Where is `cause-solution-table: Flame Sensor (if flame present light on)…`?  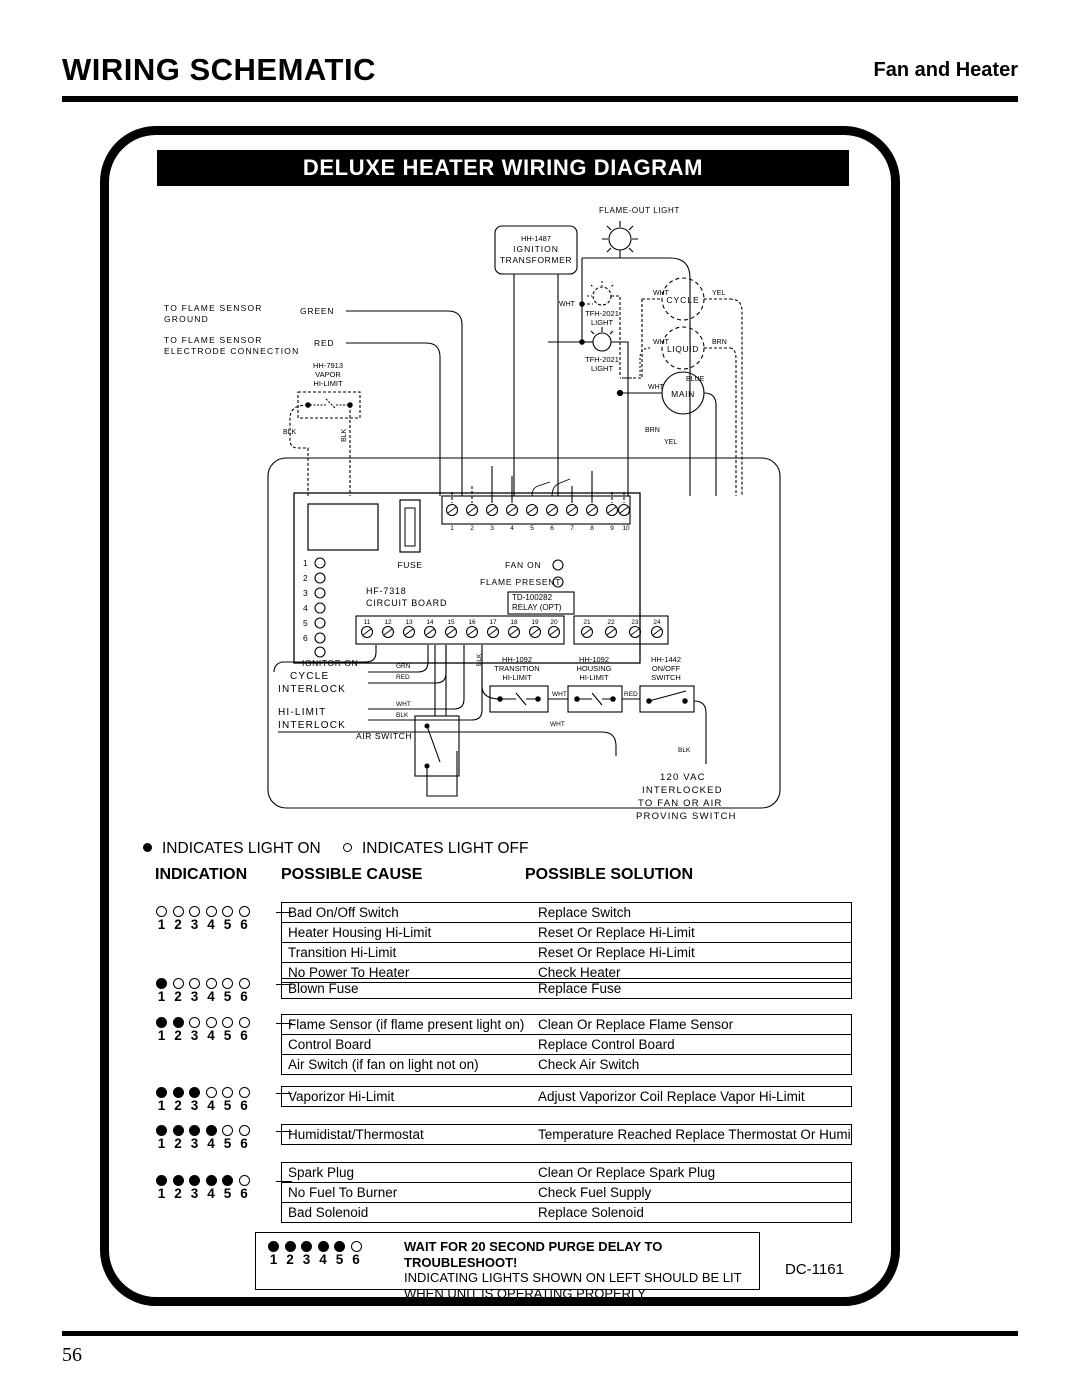 cause-solution-table: Flame Sensor (if flame present light on)… is located at coordinates (566, 1044).